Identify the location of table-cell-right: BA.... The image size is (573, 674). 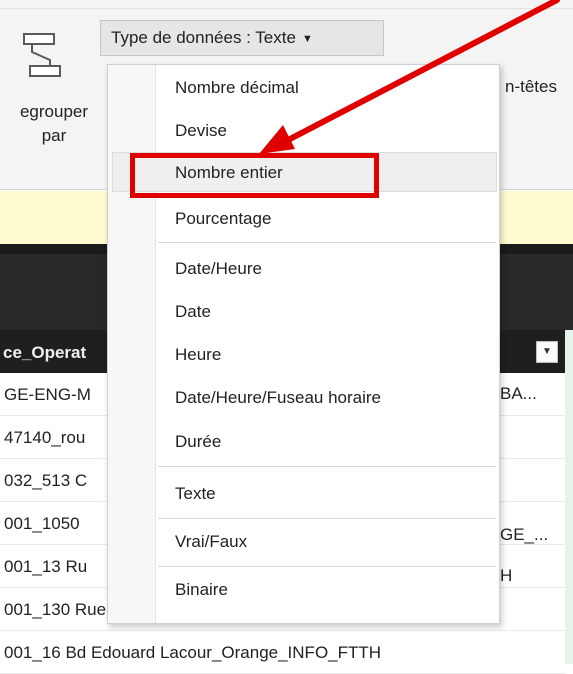
(518, 393).